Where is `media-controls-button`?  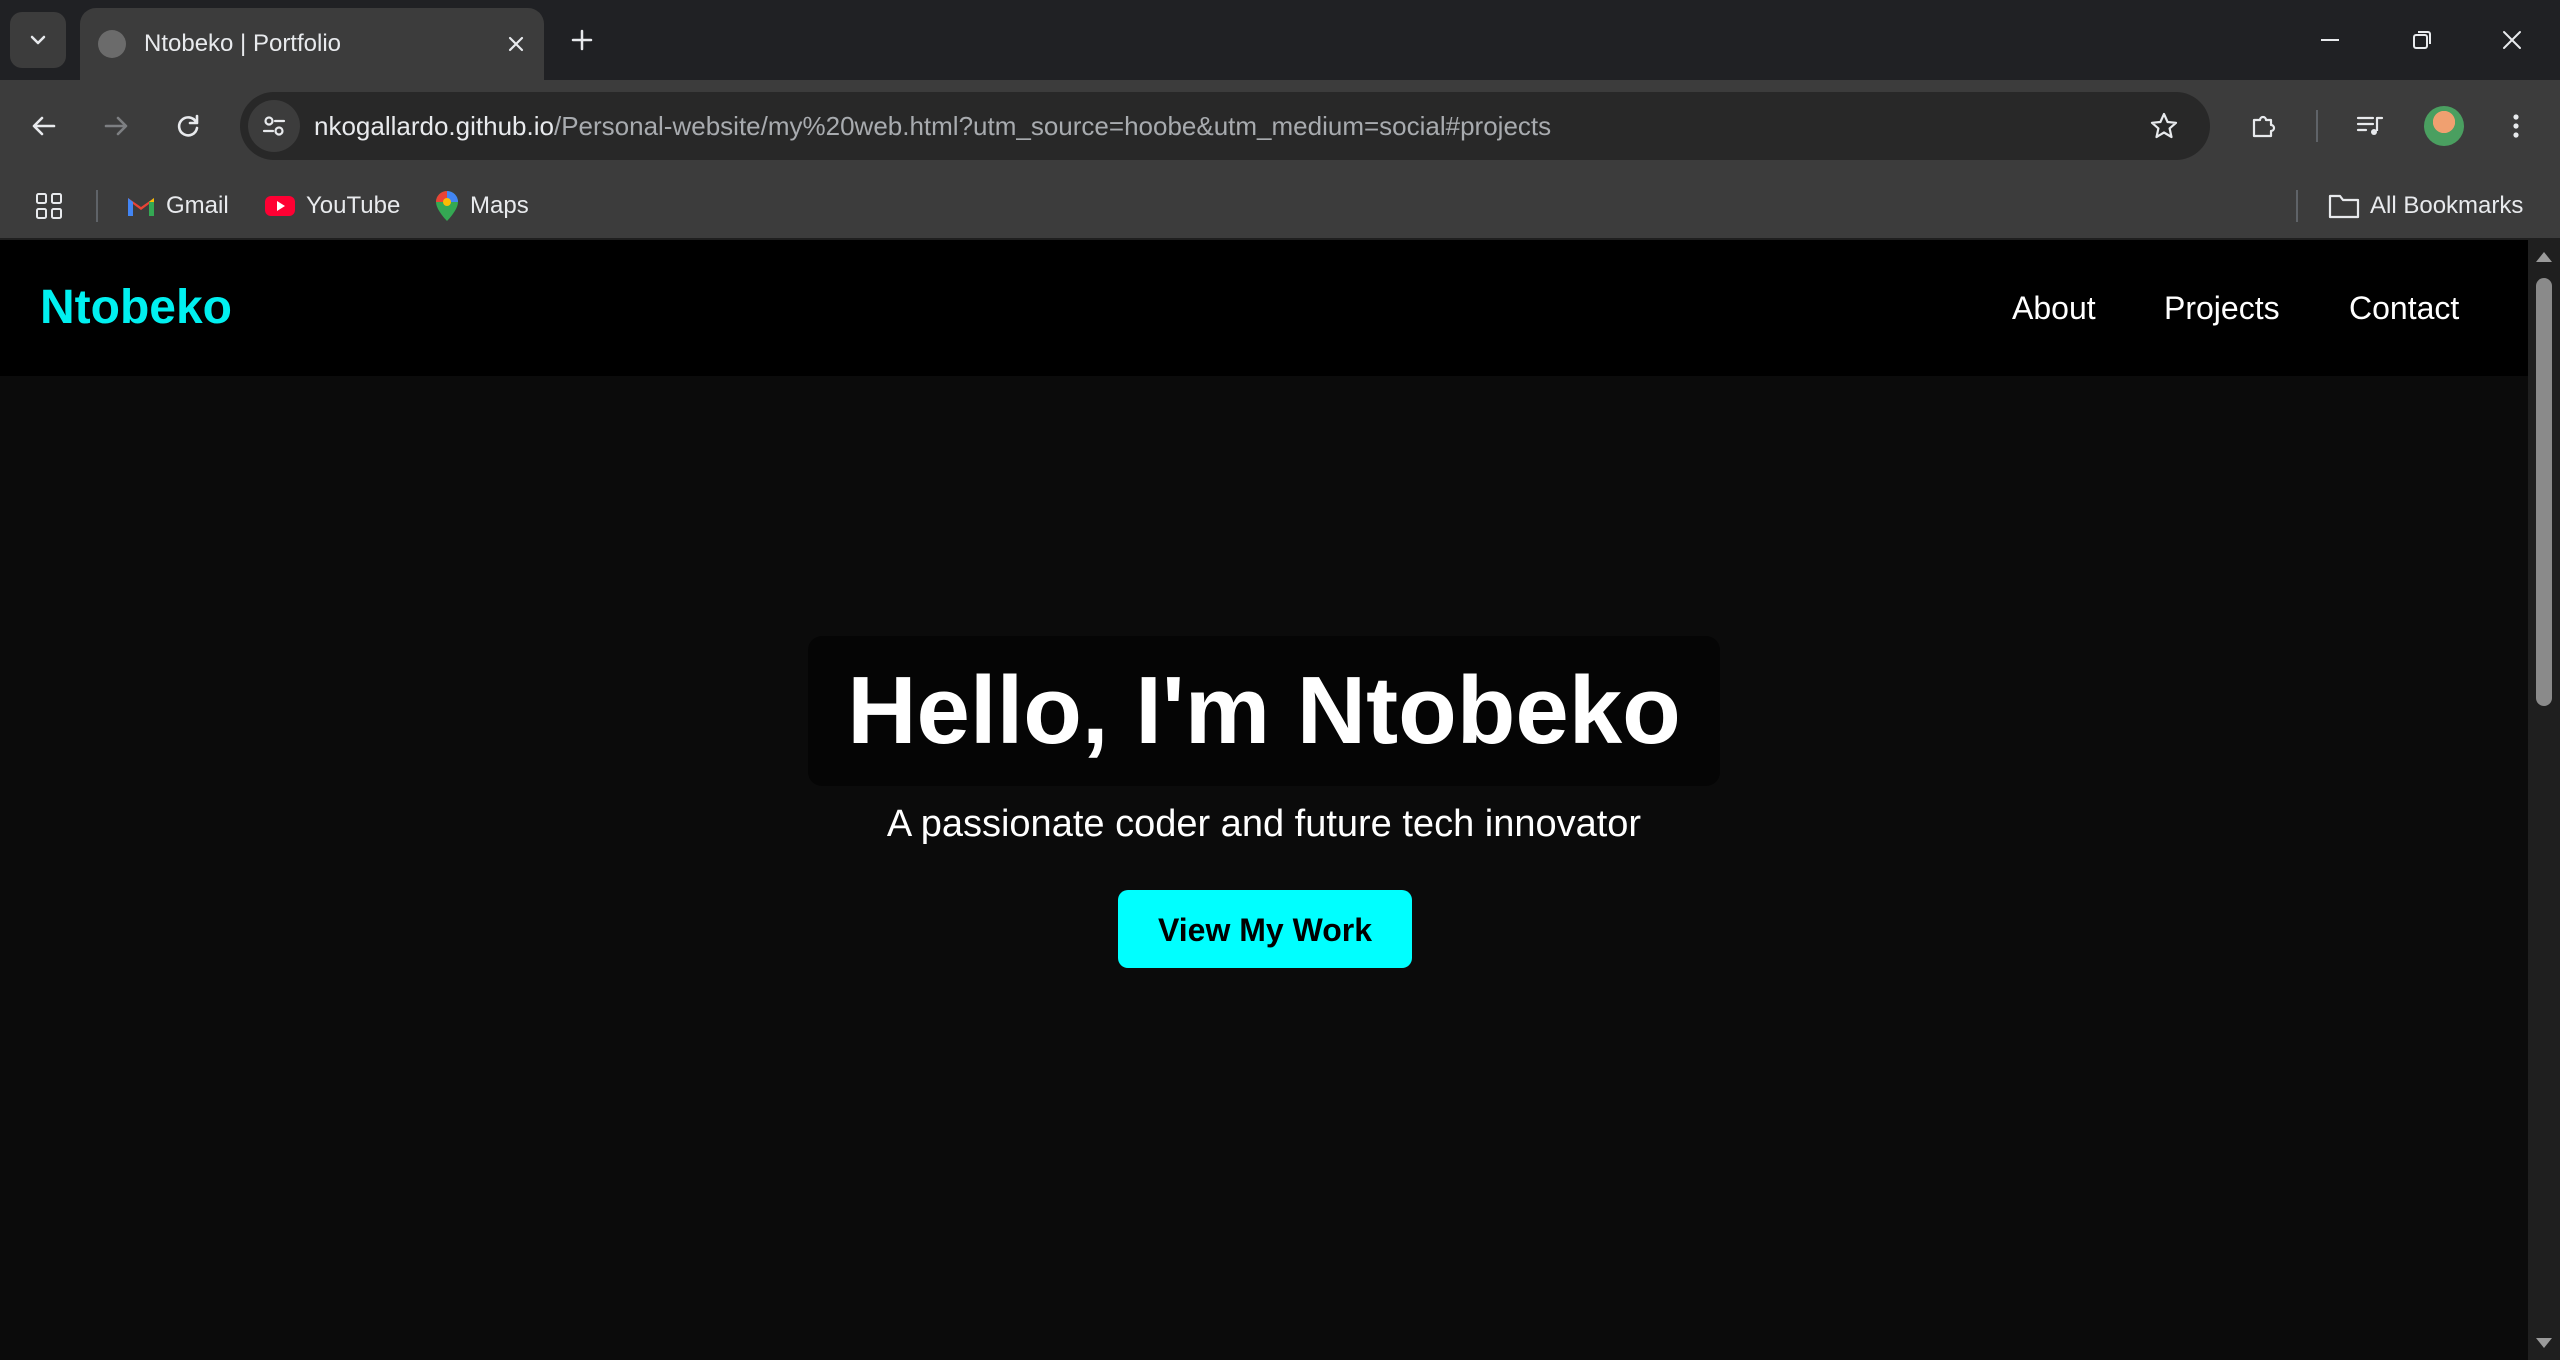
media-controls-button is located at coordinates (2370, 126).